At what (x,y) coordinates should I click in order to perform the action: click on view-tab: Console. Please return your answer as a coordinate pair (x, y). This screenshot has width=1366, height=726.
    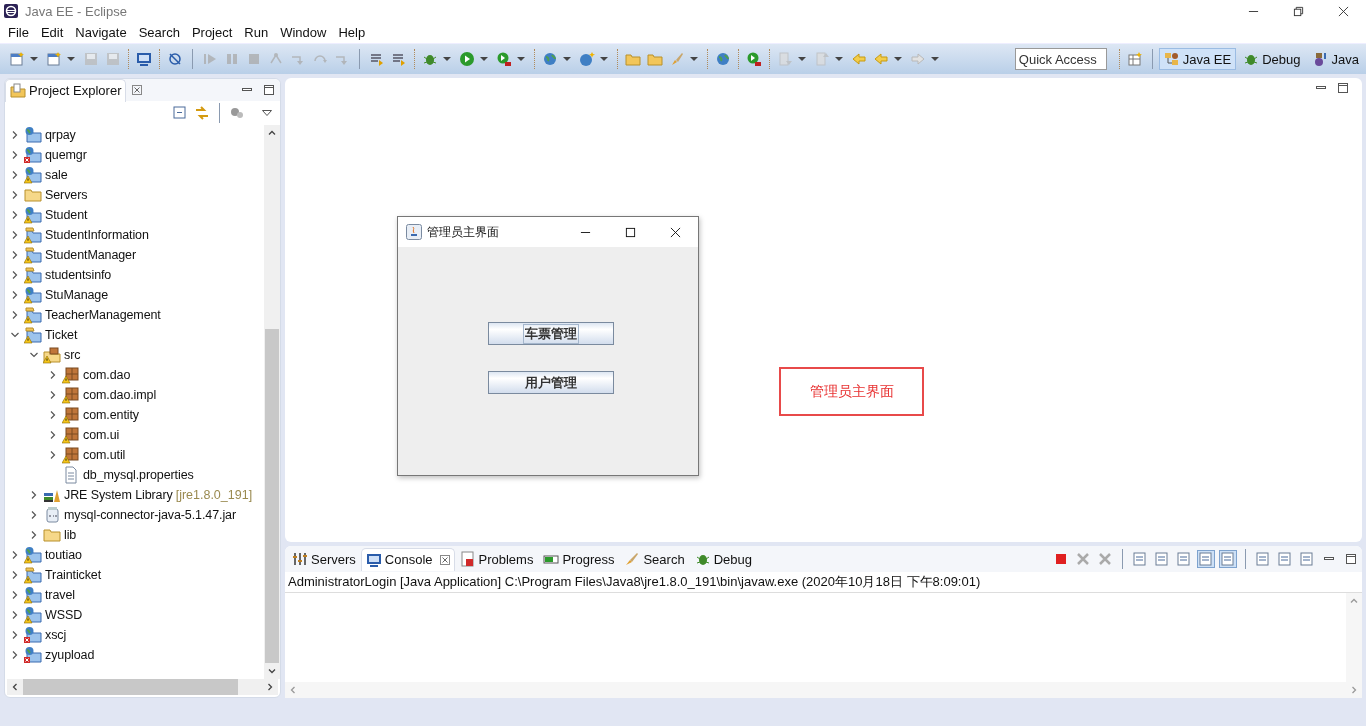
    Looking at the image, I should click on (407, 559).